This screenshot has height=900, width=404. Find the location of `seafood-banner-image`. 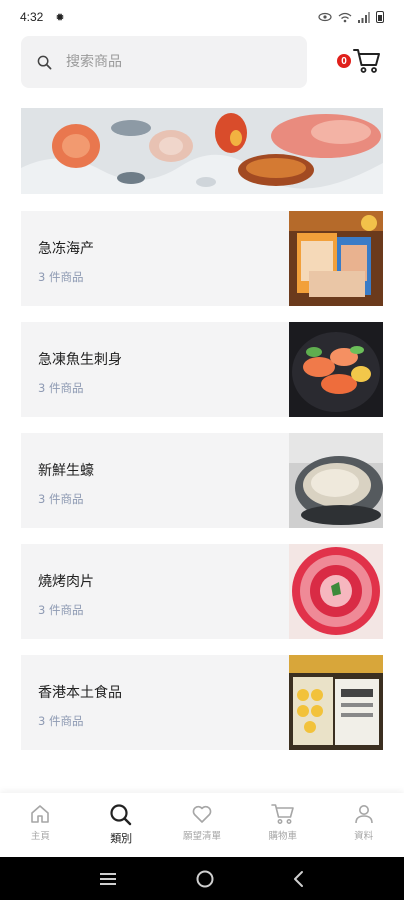

seafood-banner-image is located at coordinates (202, 151).